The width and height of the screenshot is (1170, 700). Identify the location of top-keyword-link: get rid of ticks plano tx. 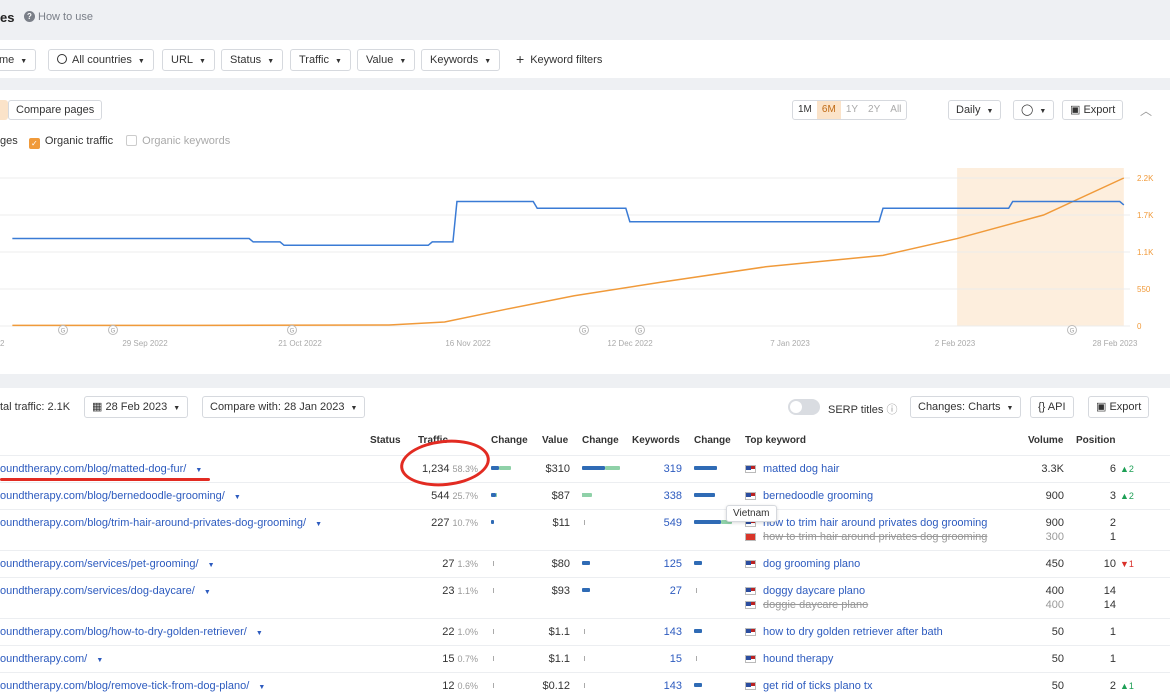
(817, 686).